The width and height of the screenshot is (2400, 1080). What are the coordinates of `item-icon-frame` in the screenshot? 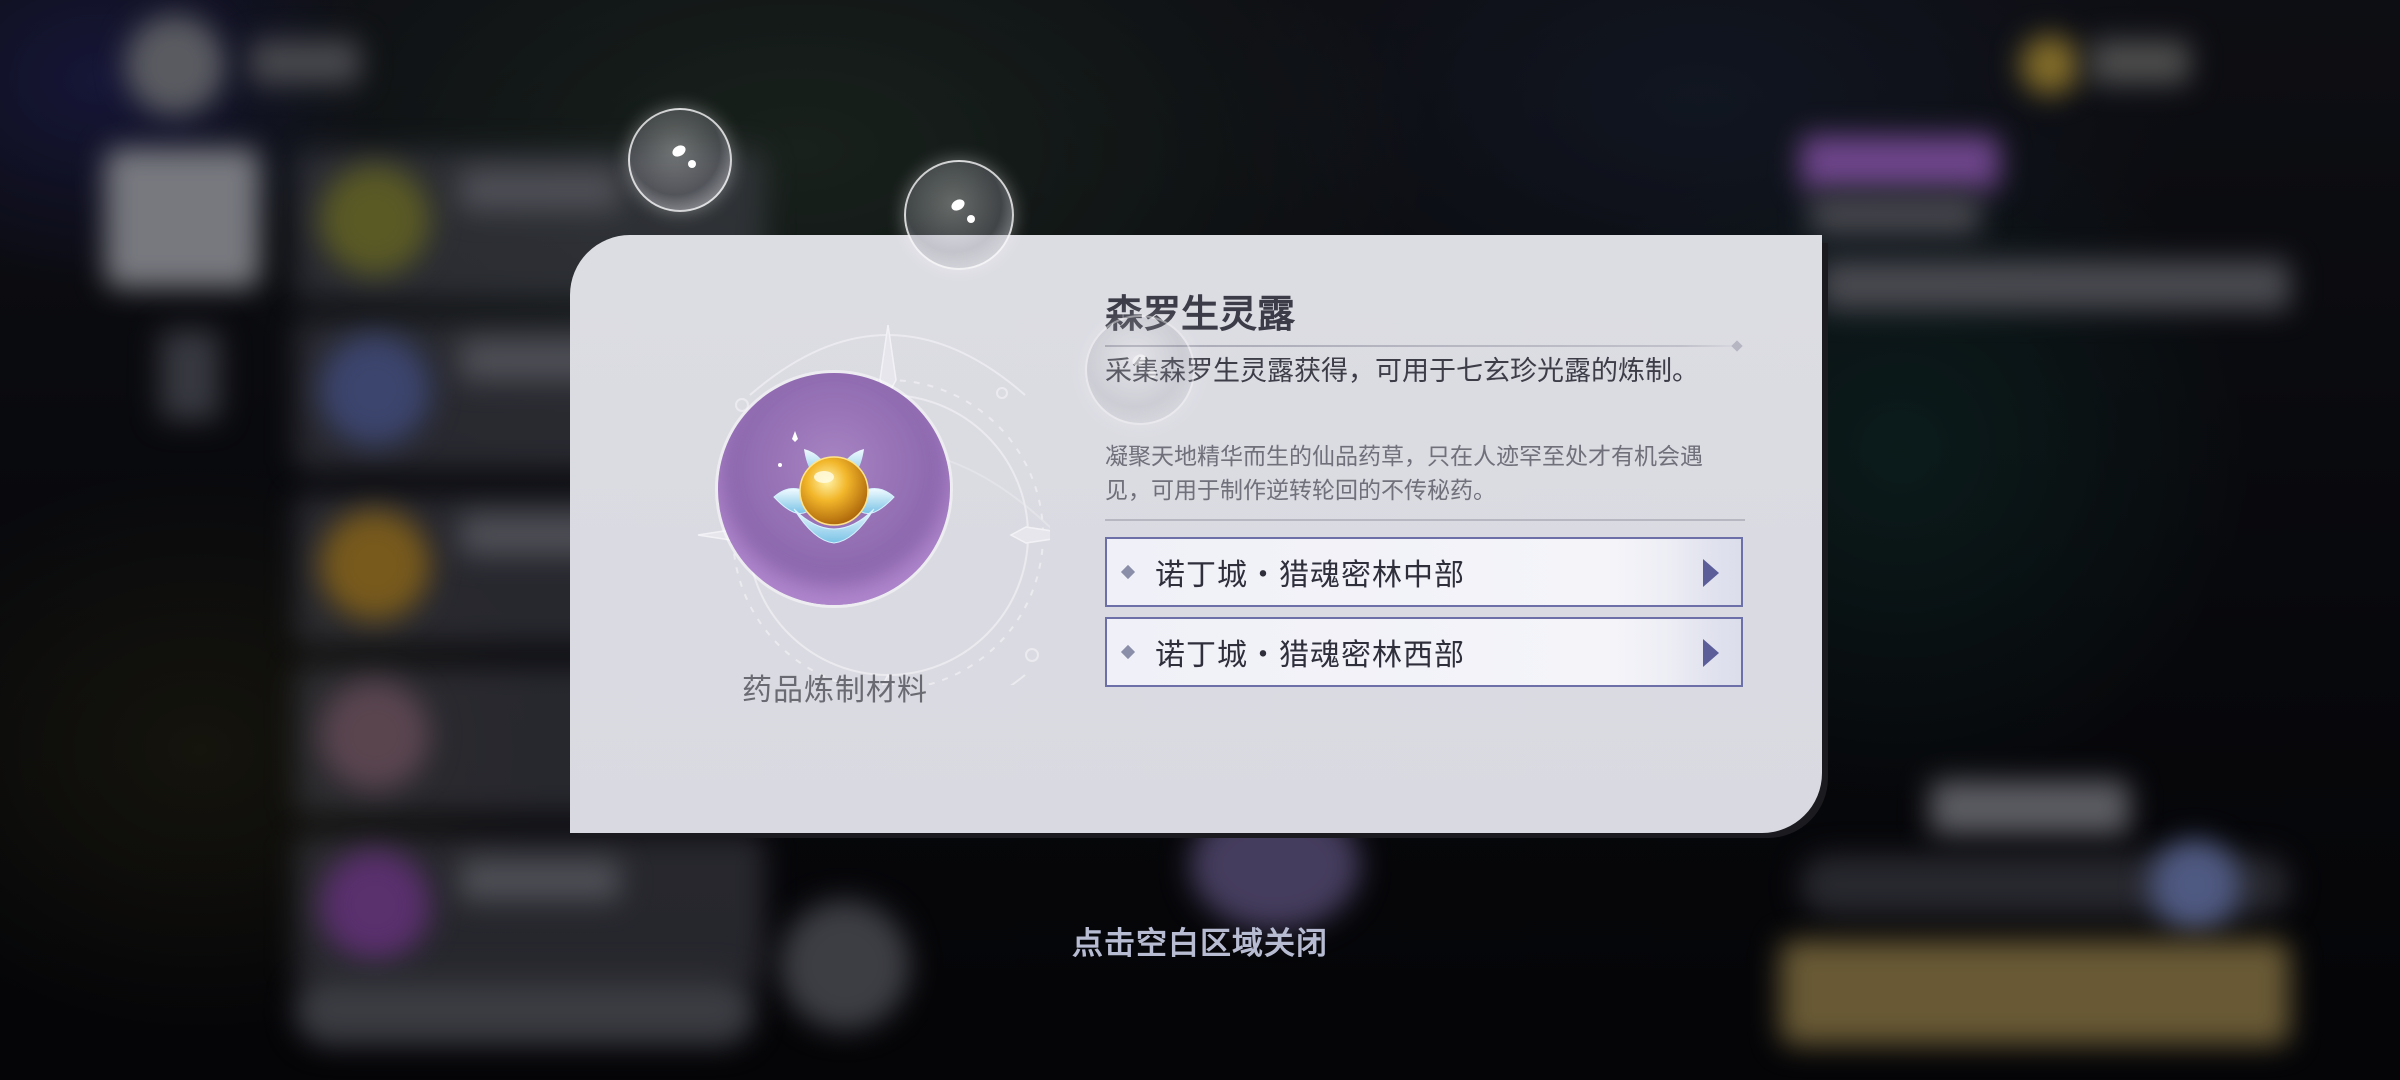 It's located at (834, 489).